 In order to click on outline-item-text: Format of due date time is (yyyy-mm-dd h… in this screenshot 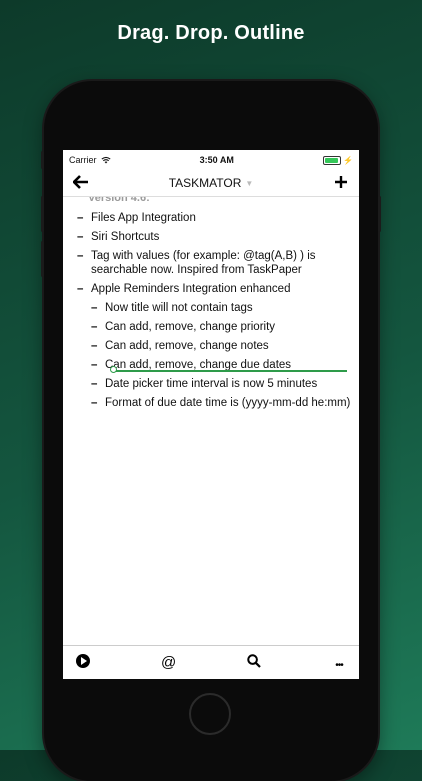, I will do `click(228, 403)`.